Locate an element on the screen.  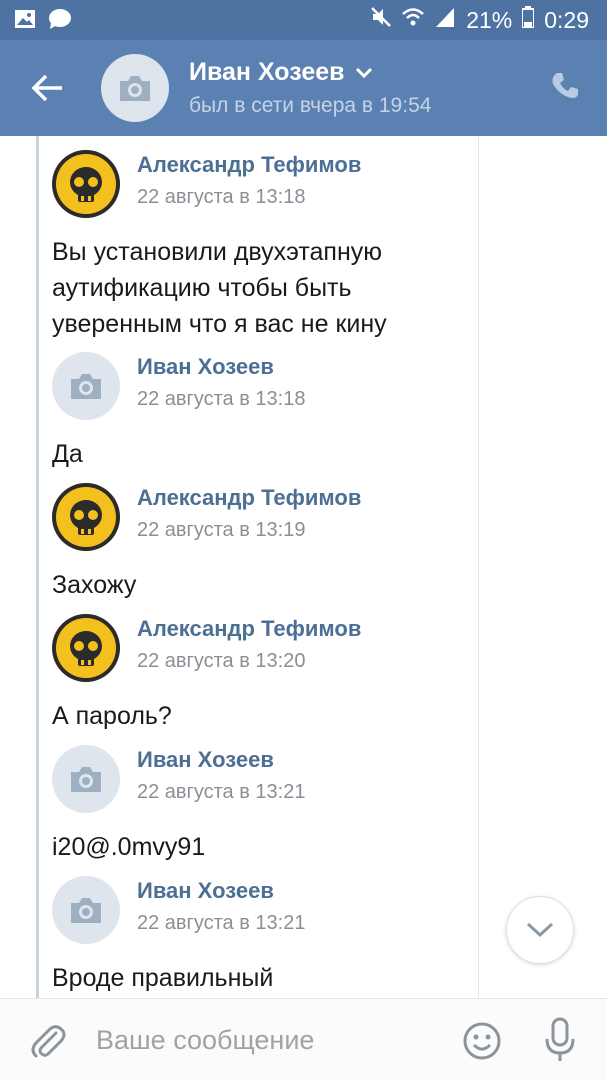
scroll-to-bottom-button is located at coordinates (540, 930).